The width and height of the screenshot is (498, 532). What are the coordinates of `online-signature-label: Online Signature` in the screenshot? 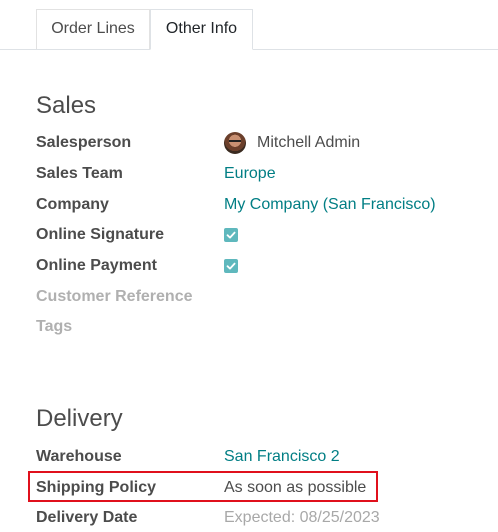 It's located at (100, 234).